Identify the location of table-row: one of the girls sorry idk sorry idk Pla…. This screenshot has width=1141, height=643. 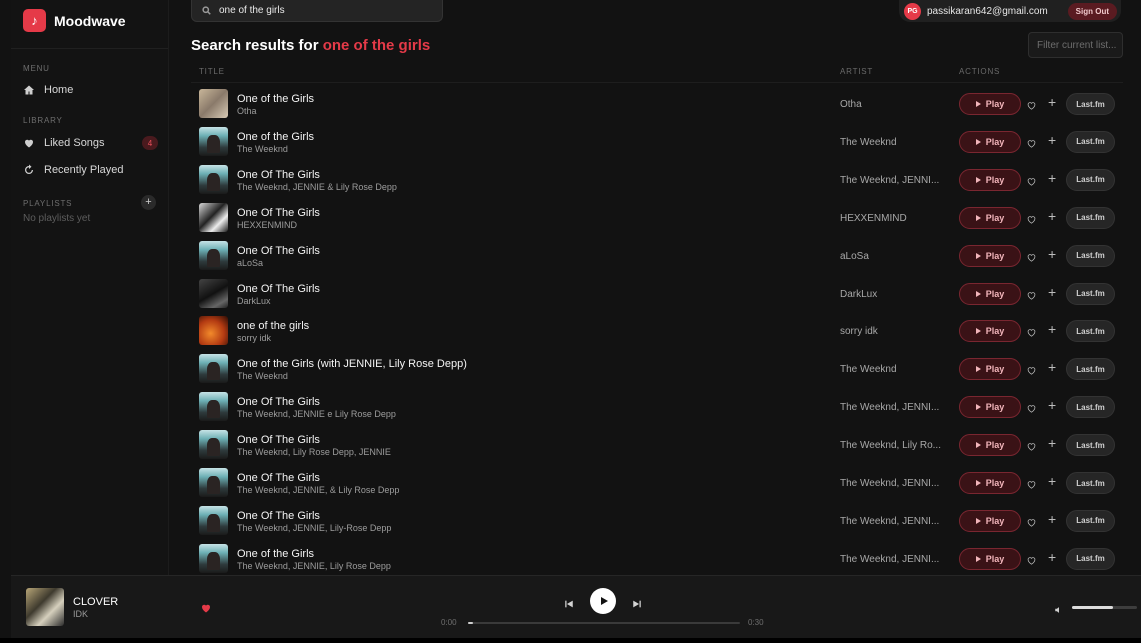
(657, 331).